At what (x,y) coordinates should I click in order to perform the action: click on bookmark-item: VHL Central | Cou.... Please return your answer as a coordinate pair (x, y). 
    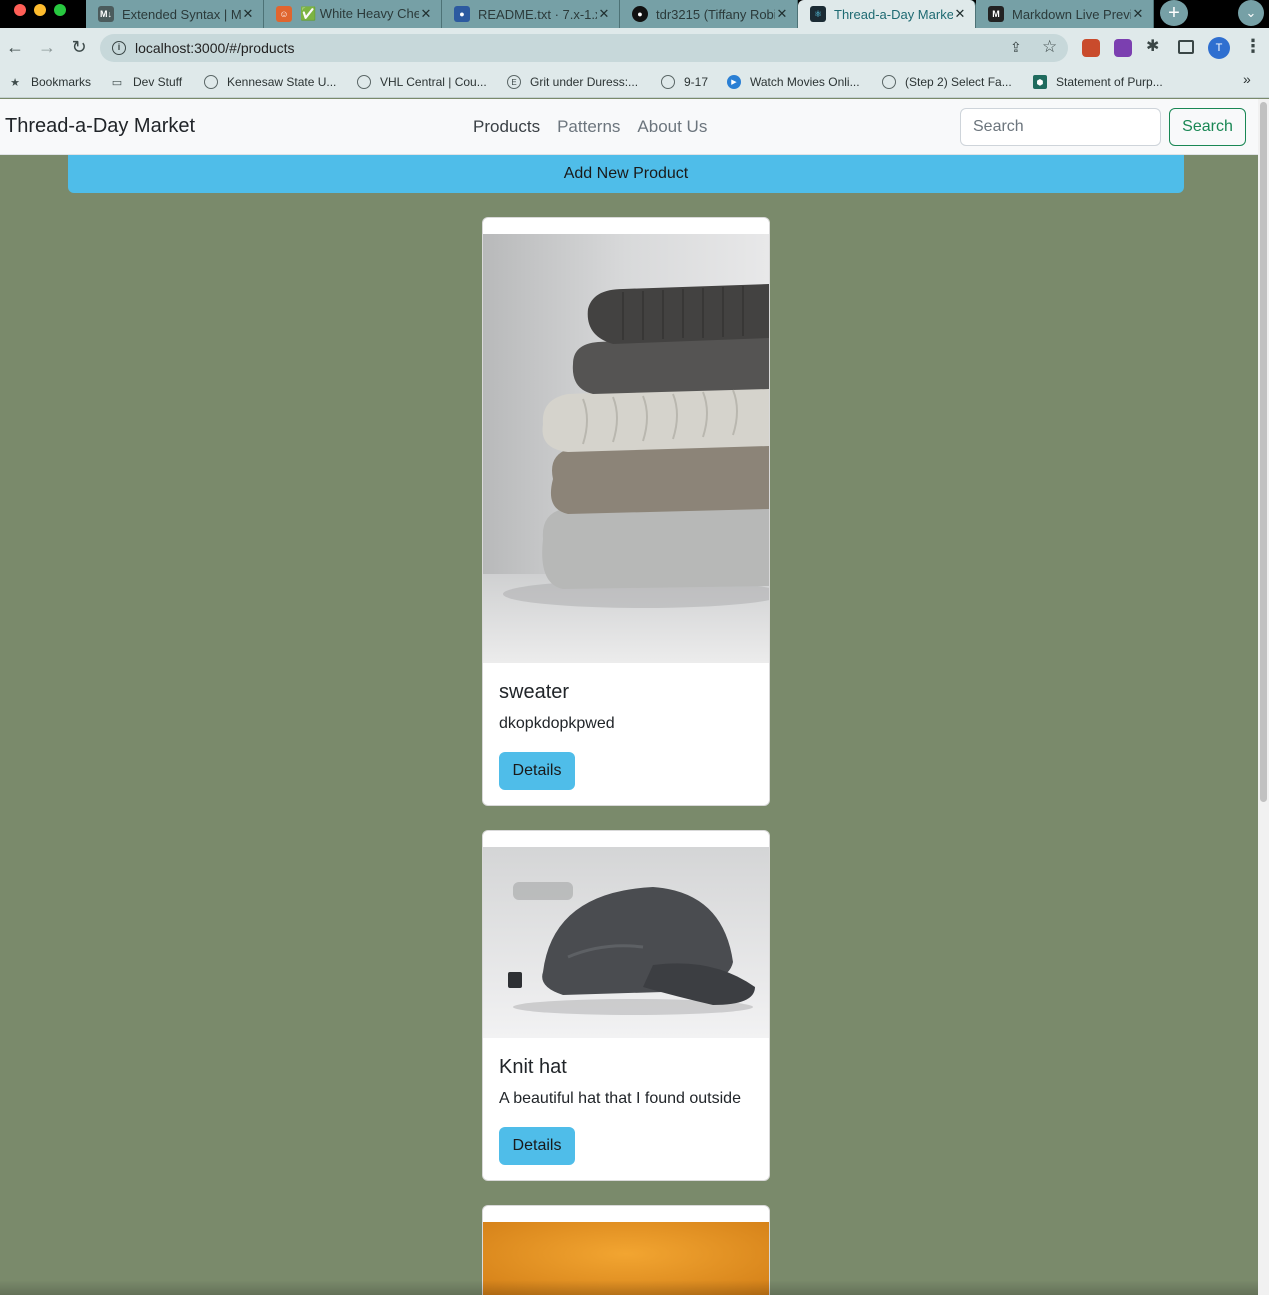
    Looking at the image, I should click on (422, 82).